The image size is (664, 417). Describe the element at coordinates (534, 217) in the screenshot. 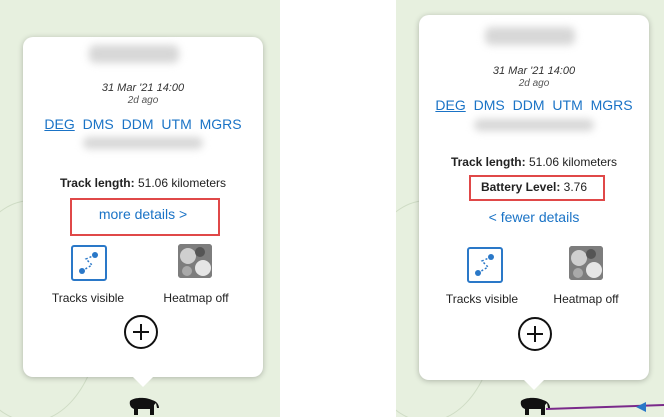

I see `fewer-details-link: < fewer details` at that location.